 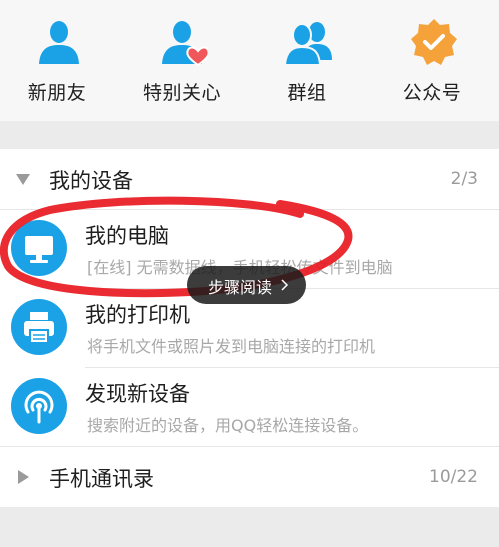 I want to click on group-header-contacts: 手机通讯录 10/22, so click(x=249, y=477).